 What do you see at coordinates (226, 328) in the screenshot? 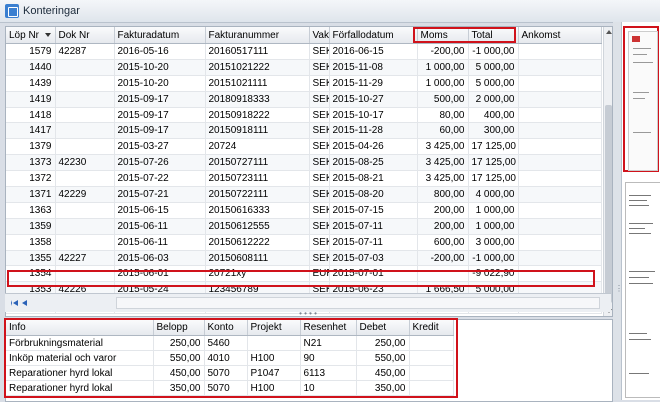
I see `detail-col-konto: Konto` at bounding box center [226, 328].